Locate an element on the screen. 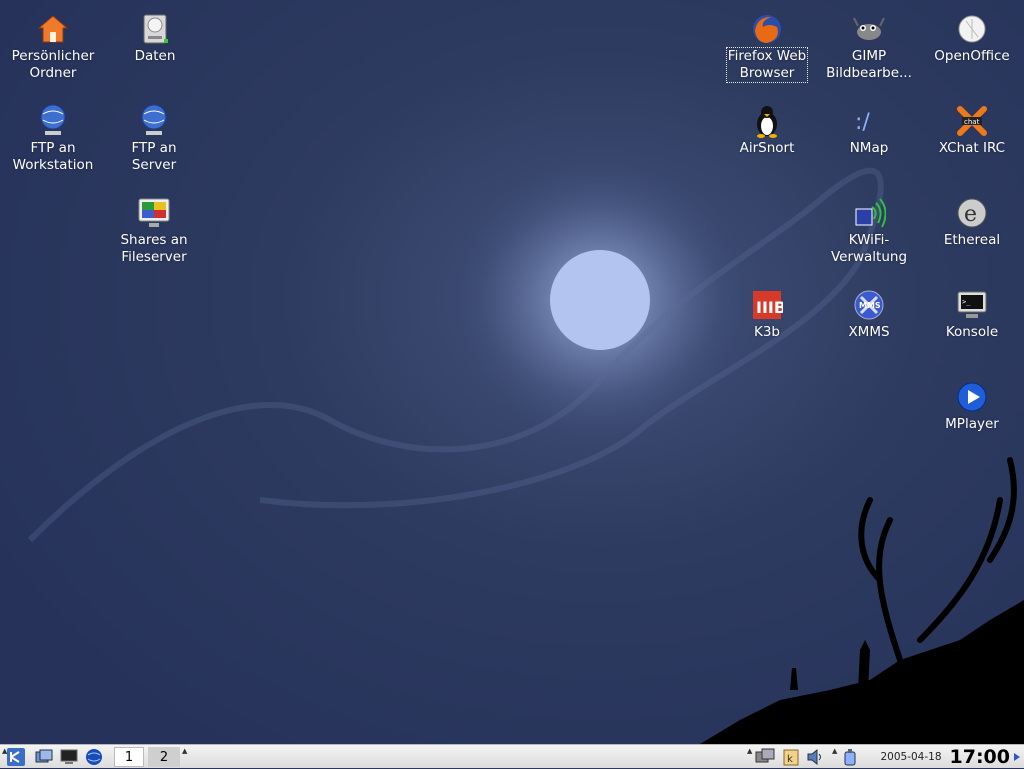 The image size is (1024, 769). desktop-icon-konsole: >_ Konsole is located at coordinates (972, 314).